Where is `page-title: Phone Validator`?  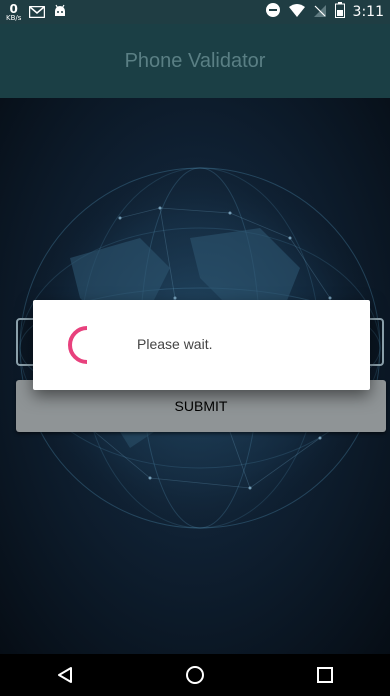 page-title: Phone Validator is located at coordinates (195, 60).